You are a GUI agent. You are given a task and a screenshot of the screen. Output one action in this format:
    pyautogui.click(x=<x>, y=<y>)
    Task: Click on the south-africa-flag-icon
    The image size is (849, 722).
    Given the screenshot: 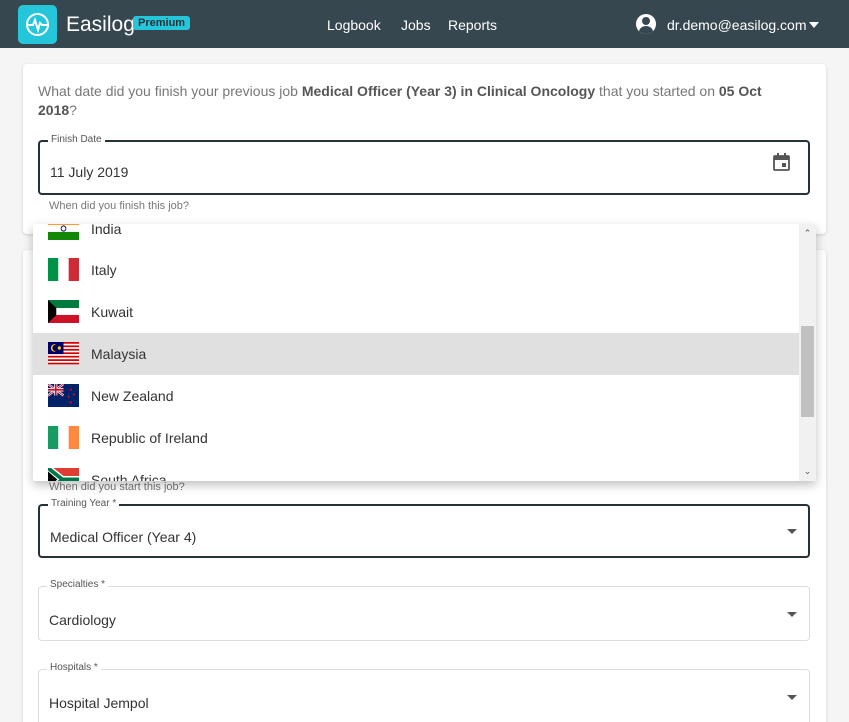 What is the action you would take?
    pyautogui.click(x=63, y=474)
    